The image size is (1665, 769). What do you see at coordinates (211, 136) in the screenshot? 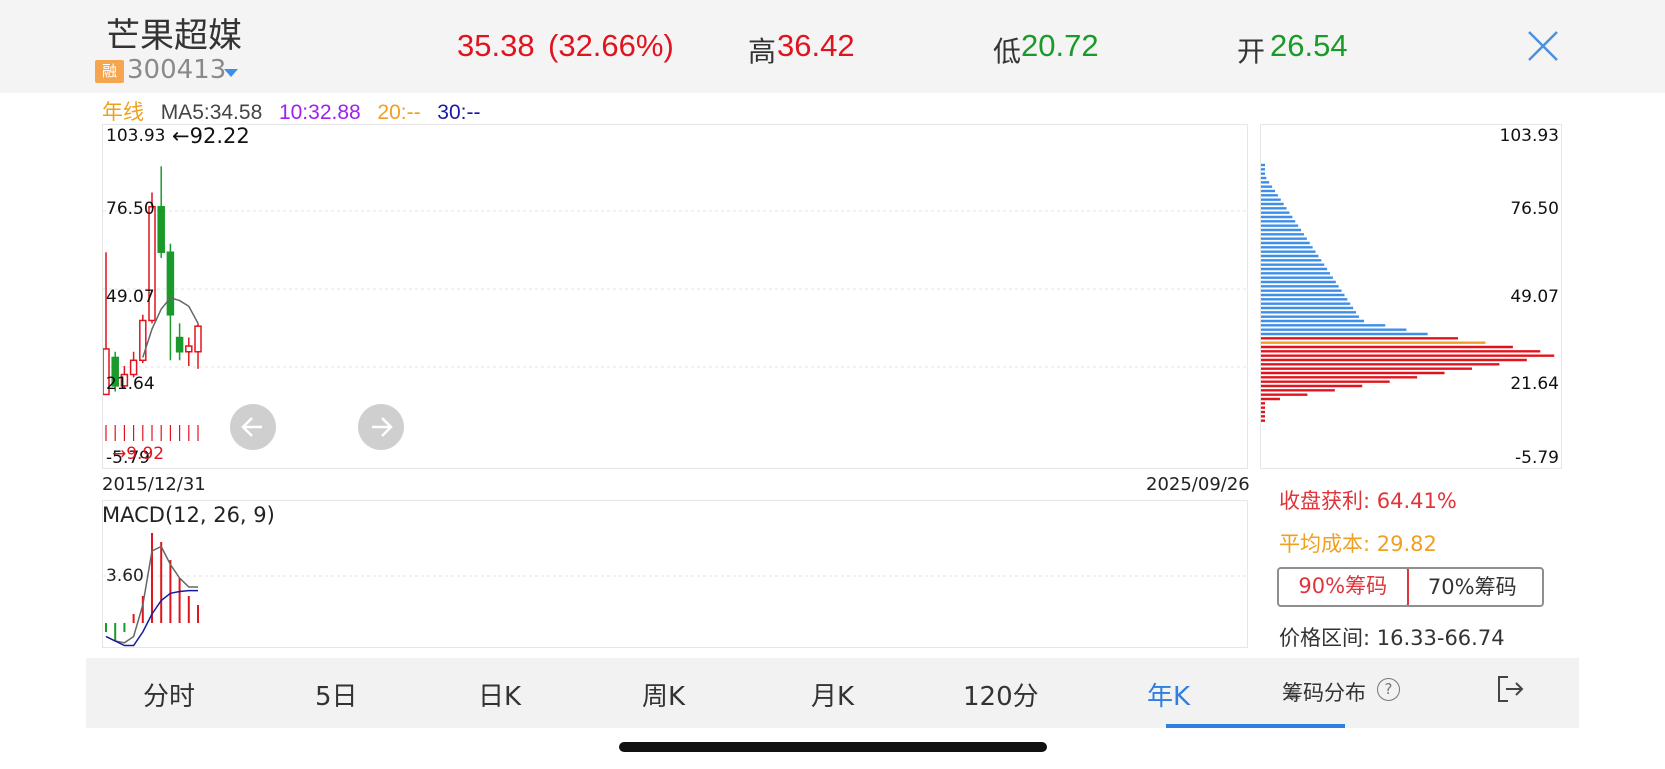
I see `max-price-note: ←92.22` at bounding box center [211, 136].